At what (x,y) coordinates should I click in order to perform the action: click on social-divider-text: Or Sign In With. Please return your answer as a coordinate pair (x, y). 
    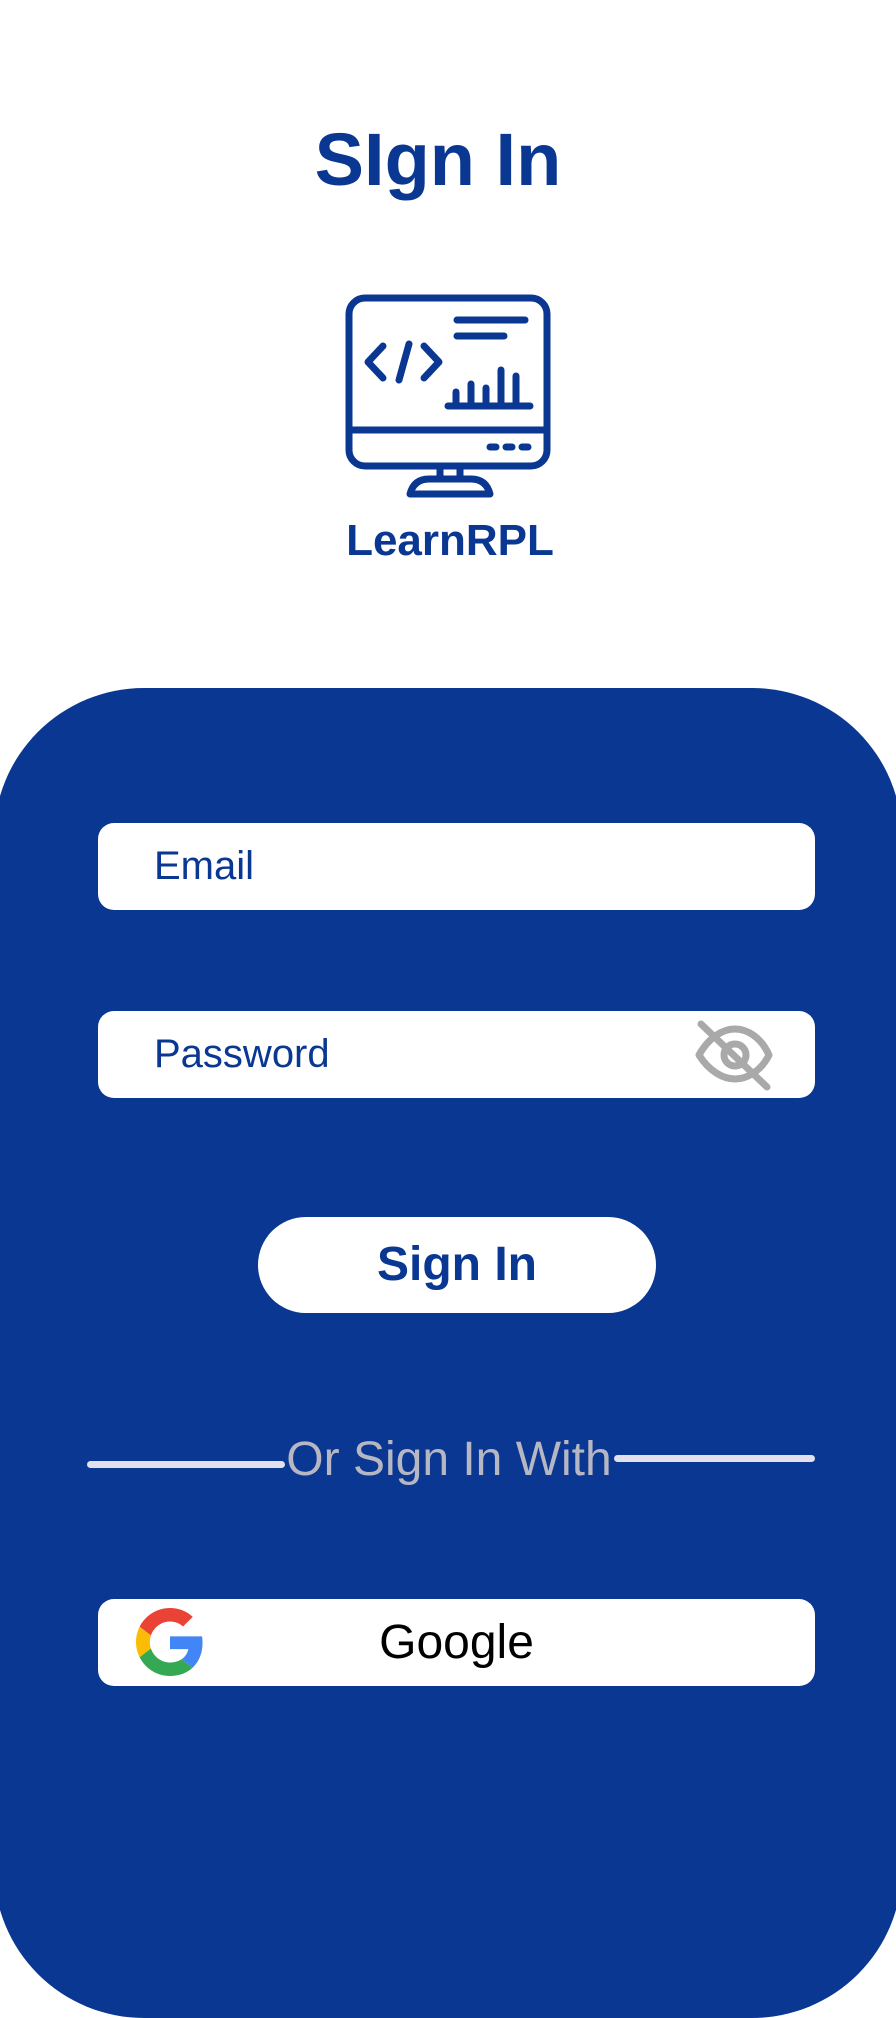
    Looking at the image, I should click on (449, 1459).